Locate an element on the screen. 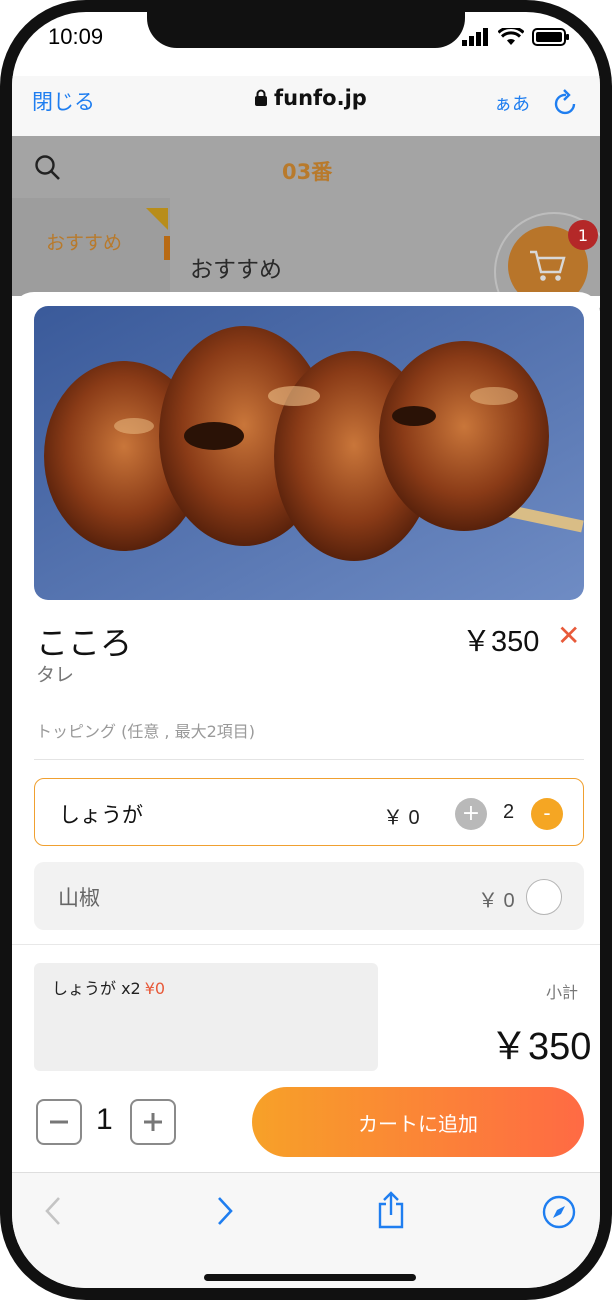  flag-icon is located at coordinates (157, 219).